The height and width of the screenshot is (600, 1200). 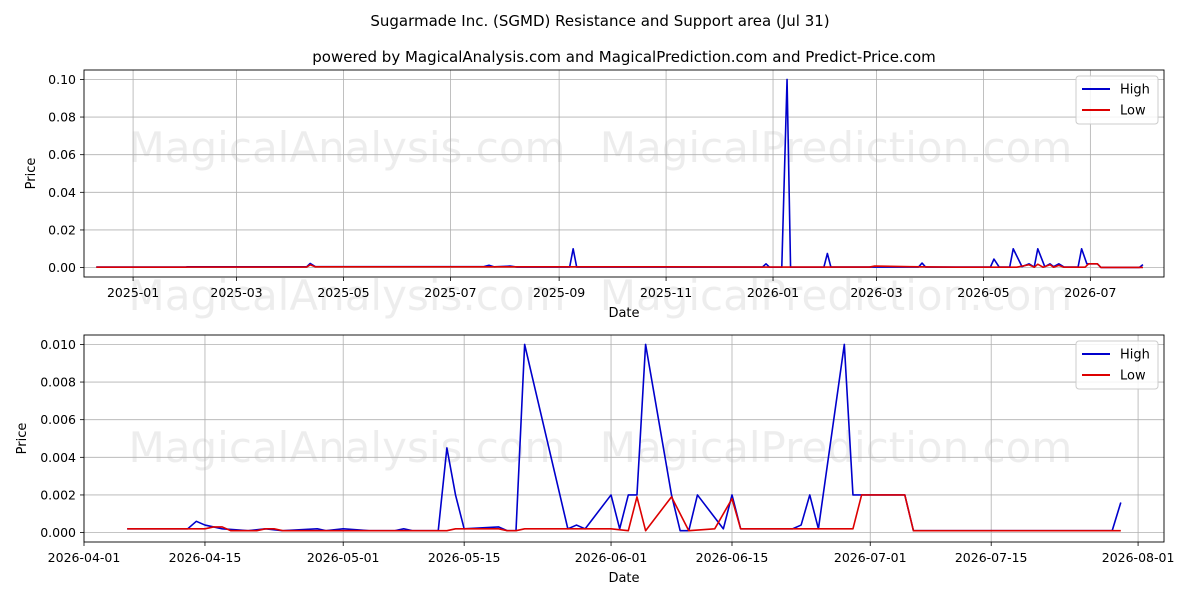 What do you see at coordinates (343, 292) in the screenshot?
I see `x-tick-label: 2025-05` at bounding box center [343, 292].